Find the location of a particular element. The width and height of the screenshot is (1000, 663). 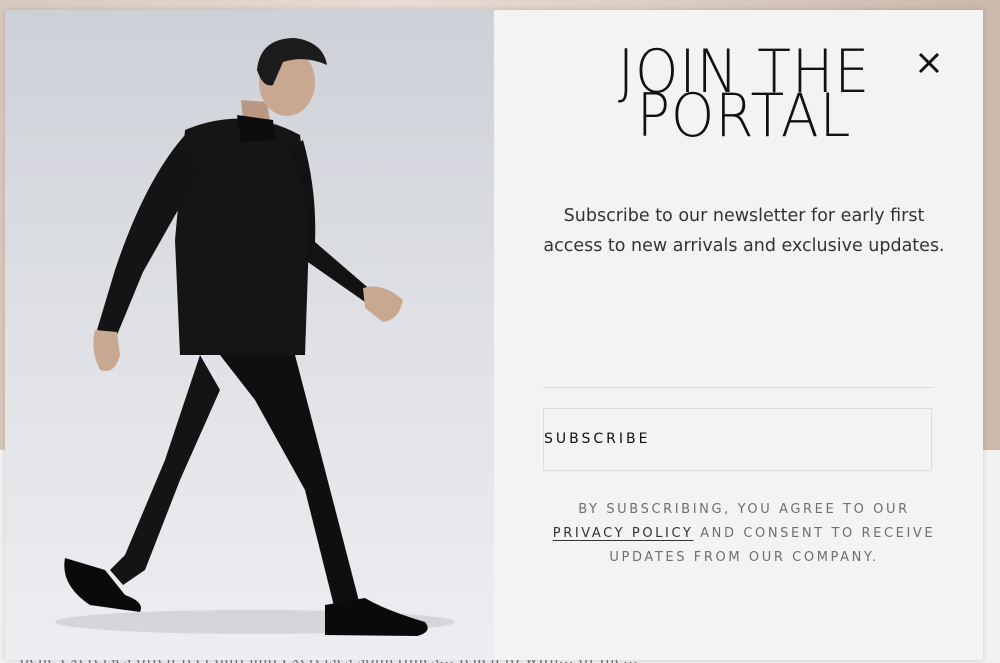

privacy-policy-link: PRIVACY POLICY is located at coordinates (623, 533).